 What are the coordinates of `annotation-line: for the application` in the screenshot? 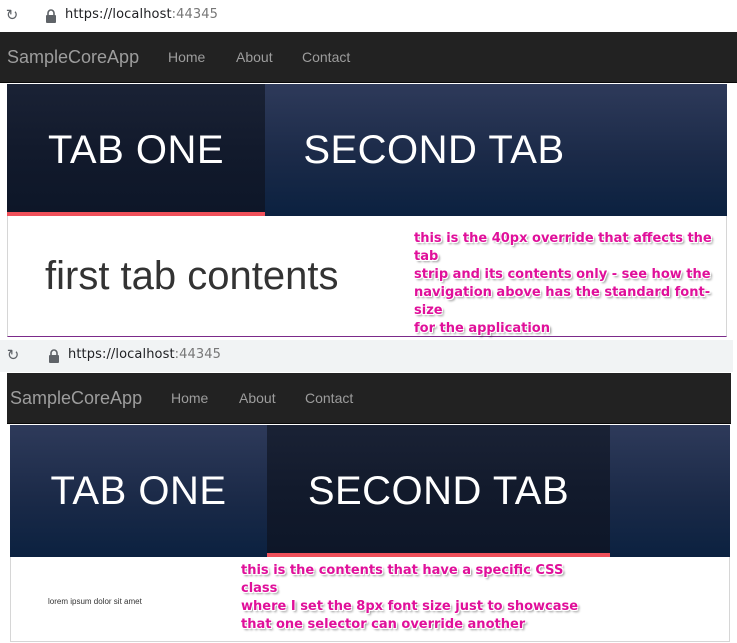 It's located at (482, 328).